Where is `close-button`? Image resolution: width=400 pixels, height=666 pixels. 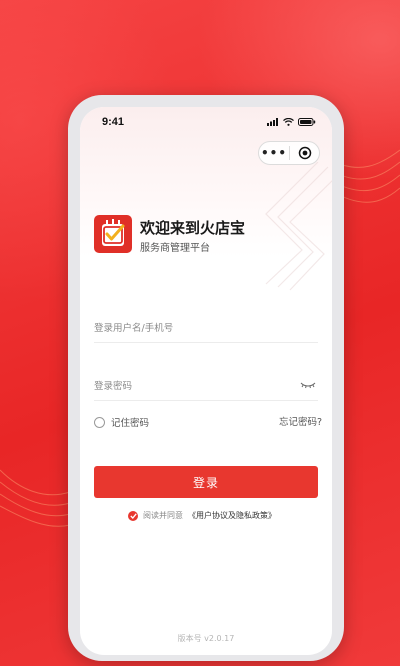 close-button is located at coordinates (304, 153).